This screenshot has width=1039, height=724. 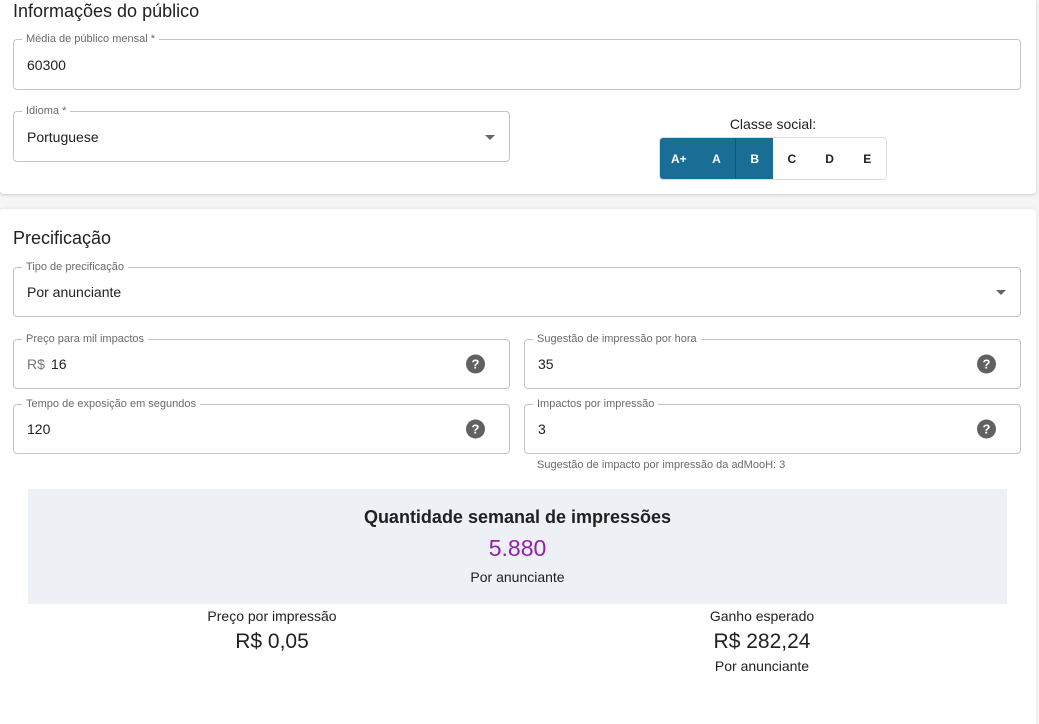 What do you see at coordinates (272, 641) in the screenshot?
I see `price-per-impression-value: R$ 0,05` at bounding box center [272, 641].